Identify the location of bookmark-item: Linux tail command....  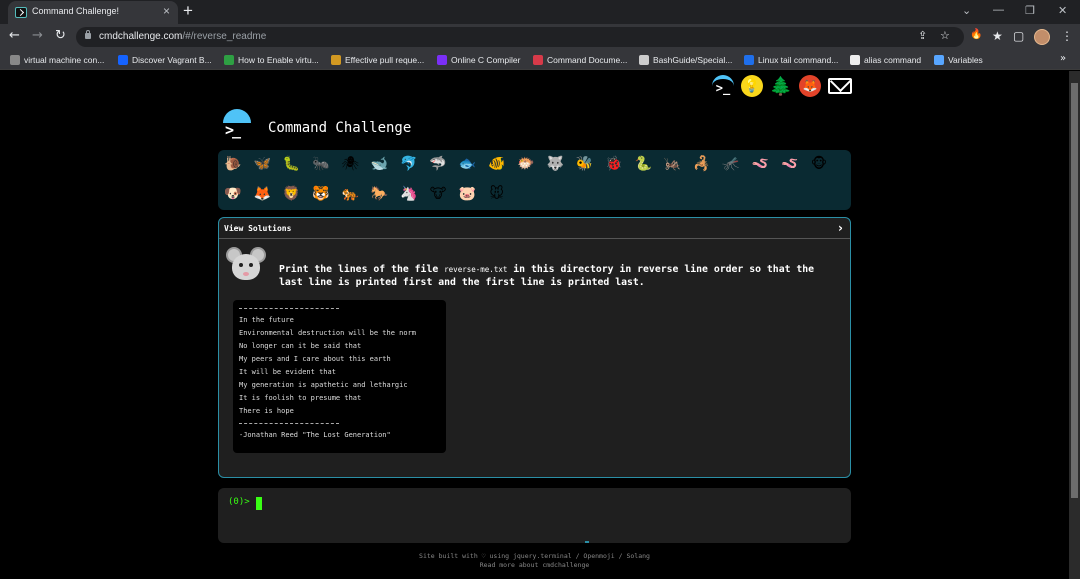
(791, 60).